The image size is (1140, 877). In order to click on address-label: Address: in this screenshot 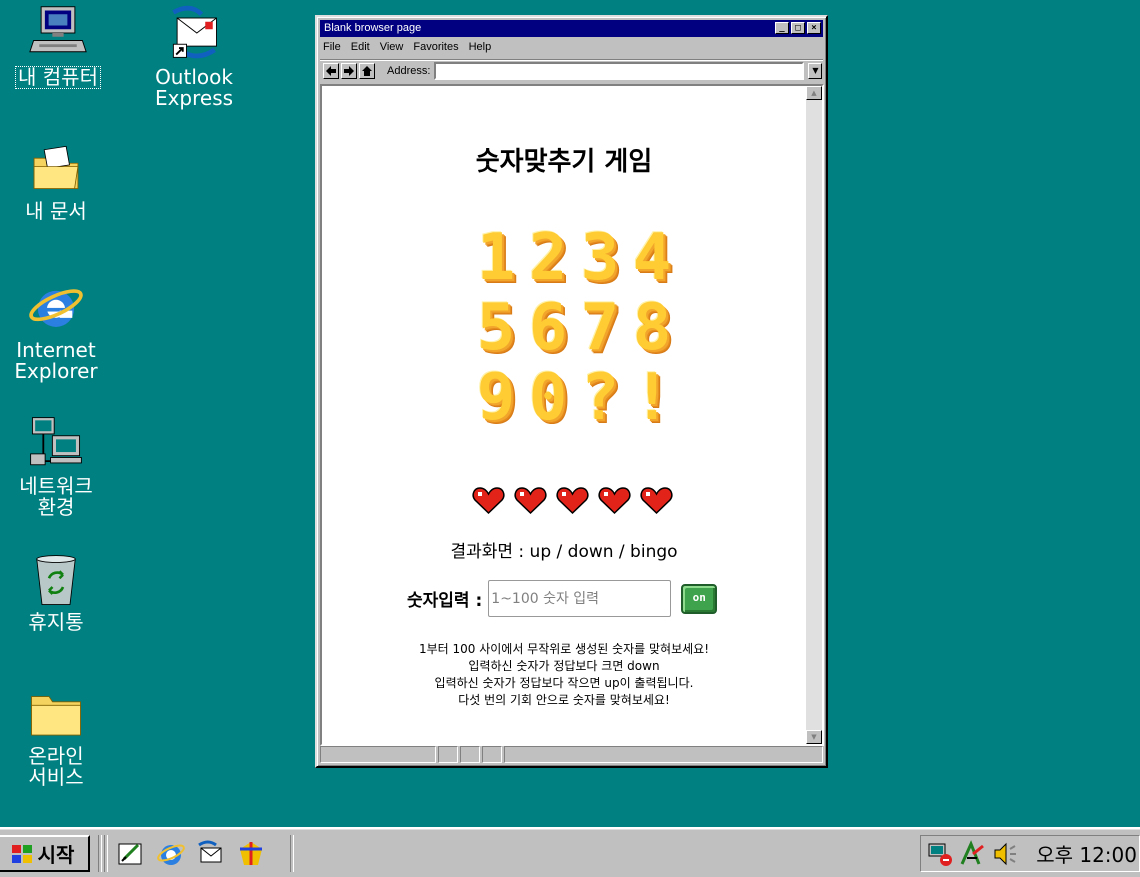, I will do `click(409, 70)`.